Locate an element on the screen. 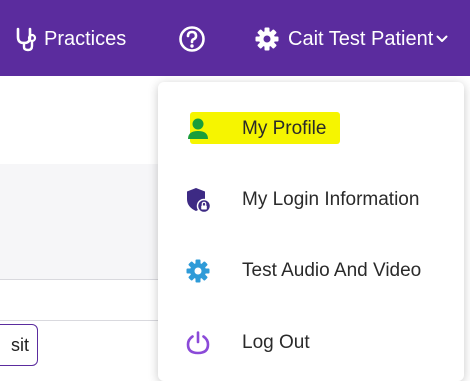  shield-lock-icon is located at coordinates (198, 200).